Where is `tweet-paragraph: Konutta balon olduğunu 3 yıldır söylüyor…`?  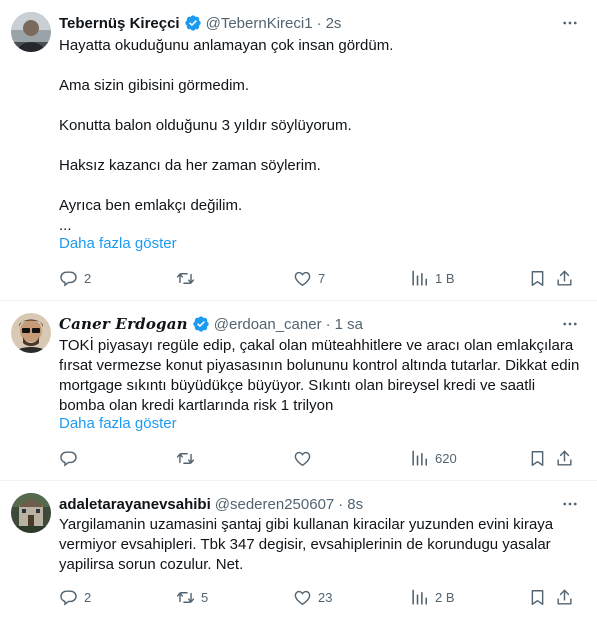
tweet-paragraph: Konutta balon olduğunu 3 yıldır söylüyor… is located at coordinates (205, 125).